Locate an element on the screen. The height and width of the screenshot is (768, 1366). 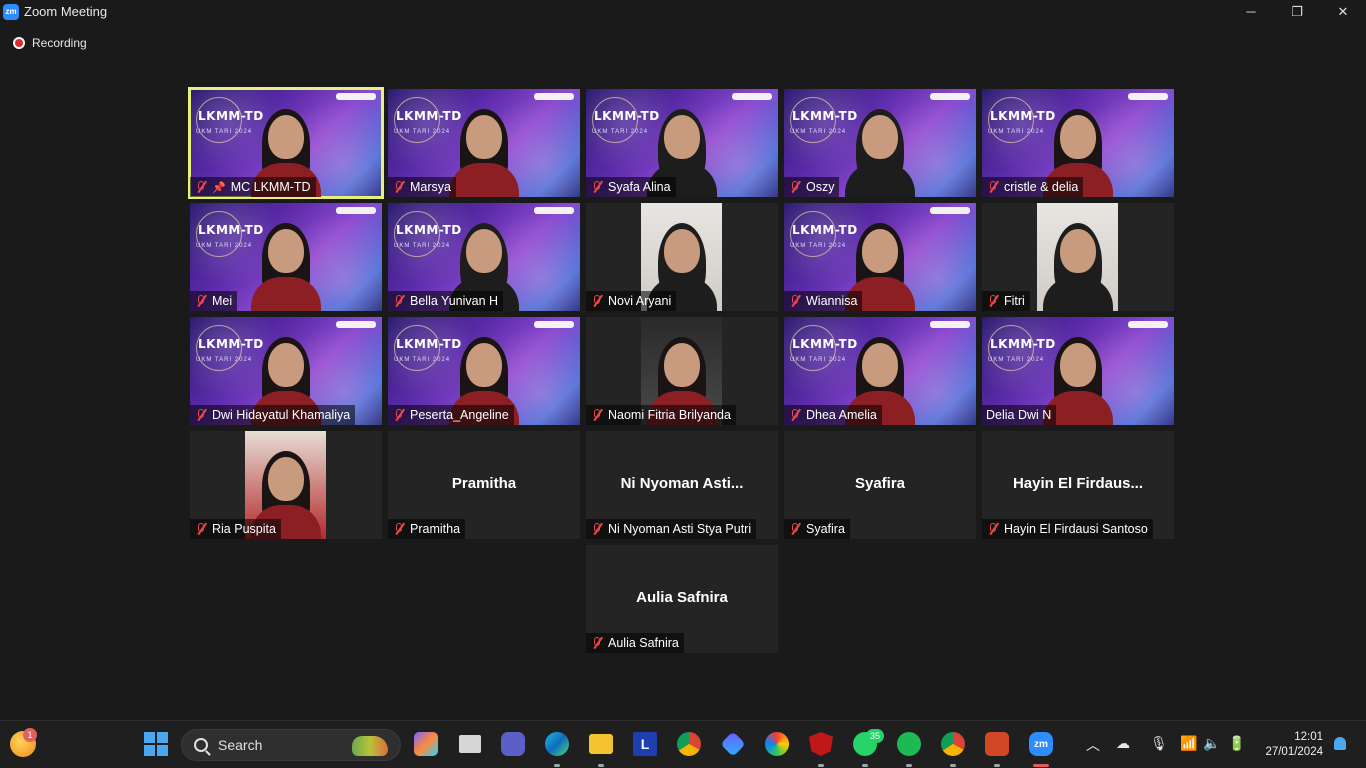
participant-tile: Fitri is located at coordinates (1078, 257).